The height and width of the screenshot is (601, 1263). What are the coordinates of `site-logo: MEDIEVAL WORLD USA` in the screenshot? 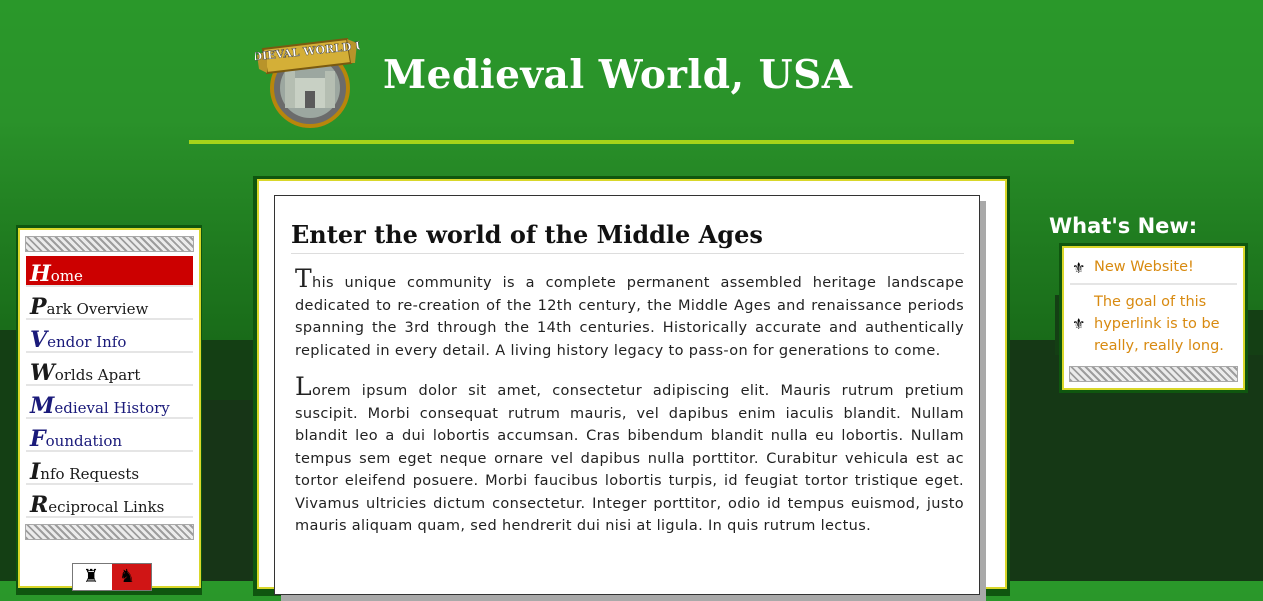 It's located at (307, 81).